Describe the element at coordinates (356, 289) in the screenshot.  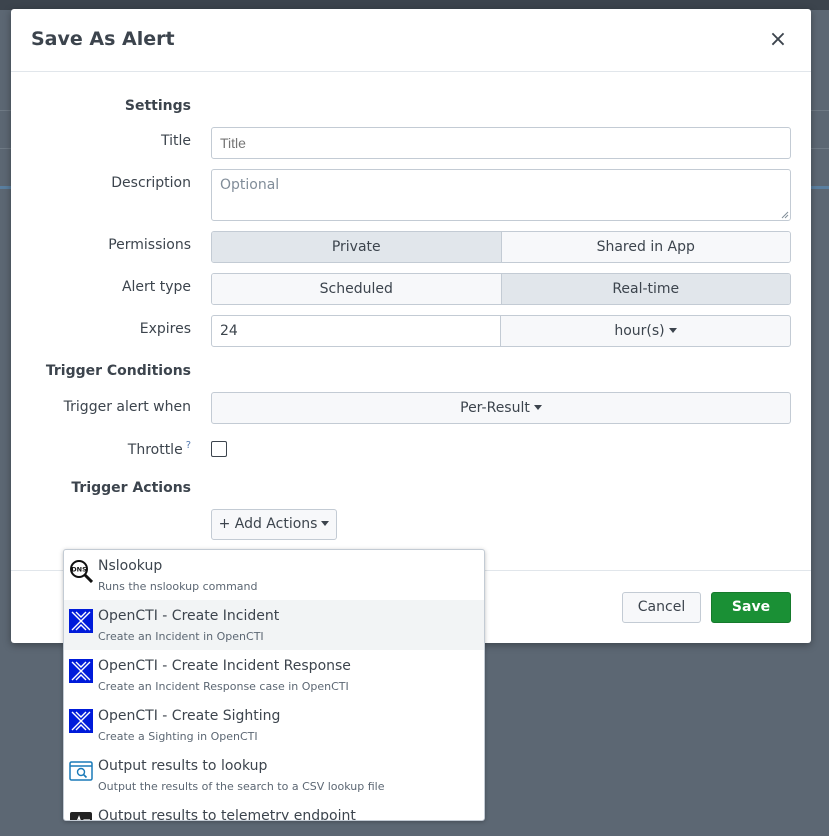
I see `alert-type-scheduled-button: Scheduled` at that location.